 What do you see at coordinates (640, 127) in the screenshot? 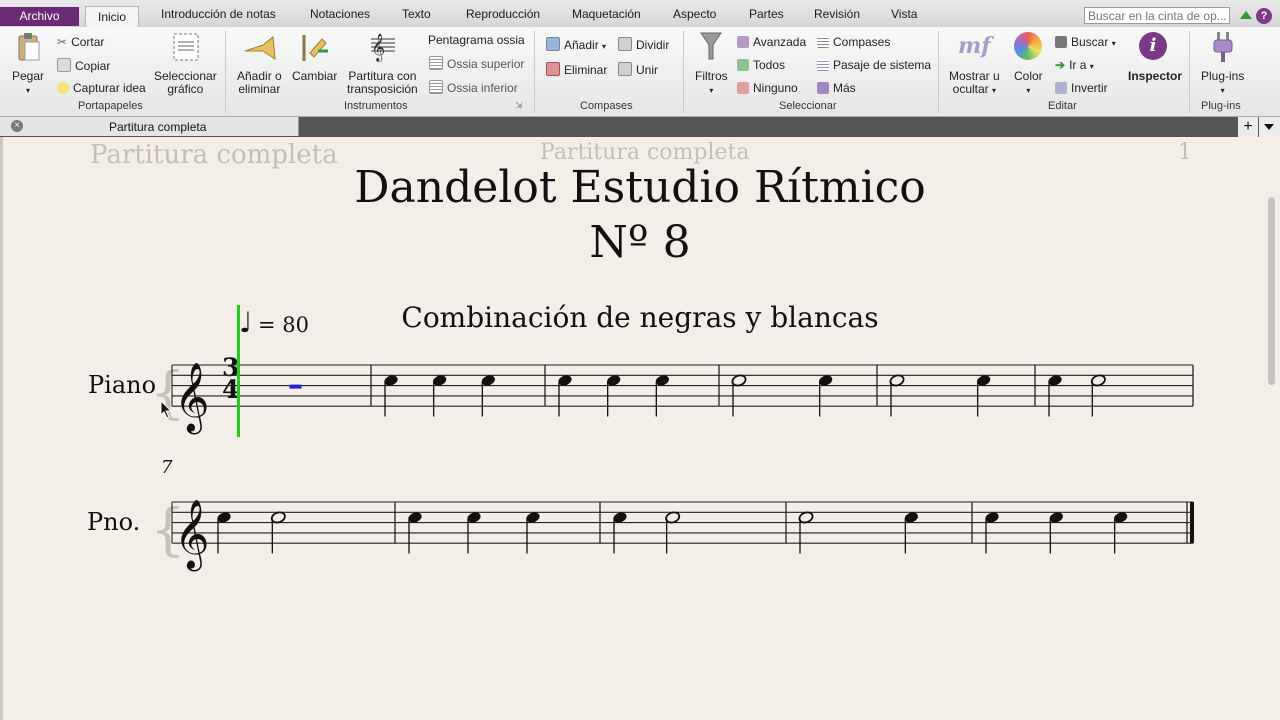
I see `document-tab-bar: × Partitura completa +` at bounding box center [640, 127].